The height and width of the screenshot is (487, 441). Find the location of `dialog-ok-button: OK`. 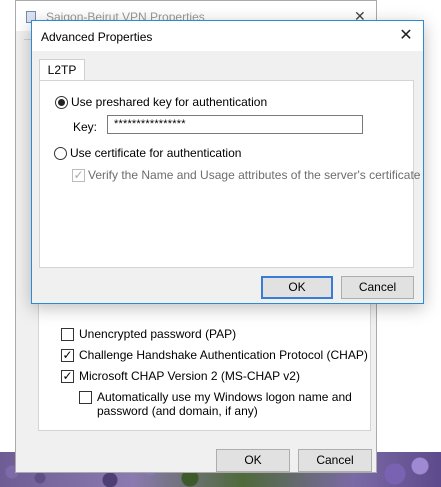

dialog-ok-button: OK is located at coordinates (297, 287).